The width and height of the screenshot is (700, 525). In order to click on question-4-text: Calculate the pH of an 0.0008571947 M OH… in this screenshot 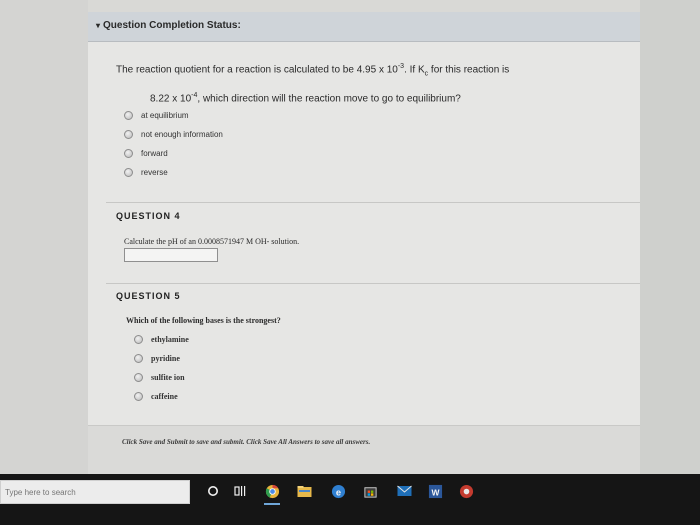, I will do `click(212, 241)`.